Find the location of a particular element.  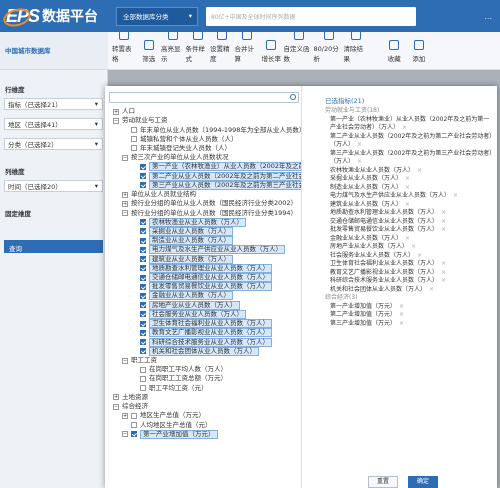

reset-button: 重置 is located at coordinates (383, 482).